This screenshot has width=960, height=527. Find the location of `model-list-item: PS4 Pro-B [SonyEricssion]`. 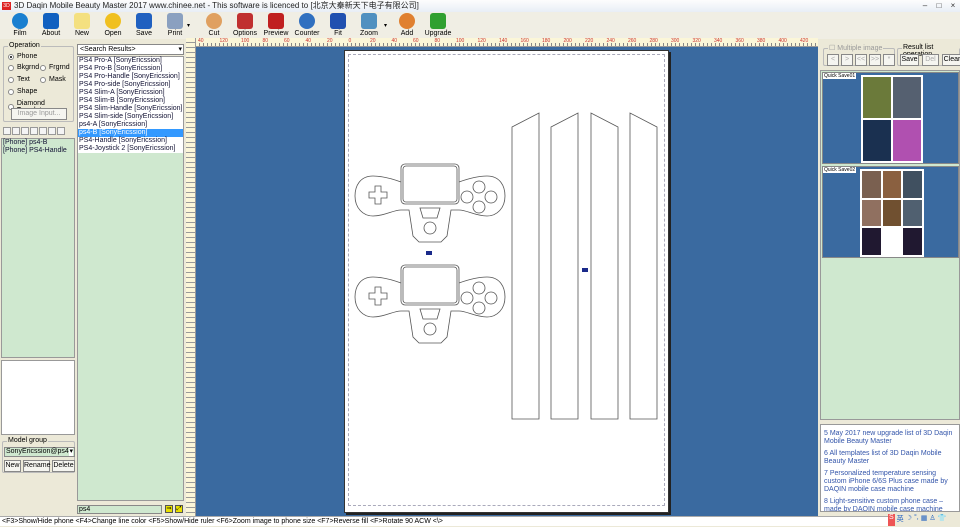

model-list-item: PS4 Pro-B [SonyEricssion] is located at coordinates (130, 69).